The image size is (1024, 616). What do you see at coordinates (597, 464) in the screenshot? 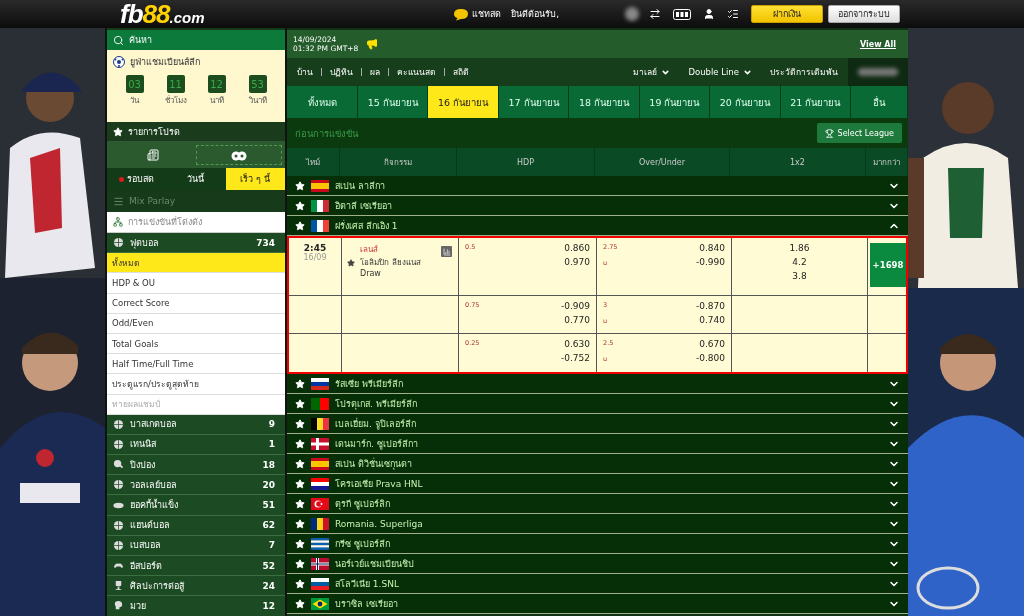
I see `league-row: สเปน ดิวิชั่นเซกุนดา` at bounding box center [597, 464].